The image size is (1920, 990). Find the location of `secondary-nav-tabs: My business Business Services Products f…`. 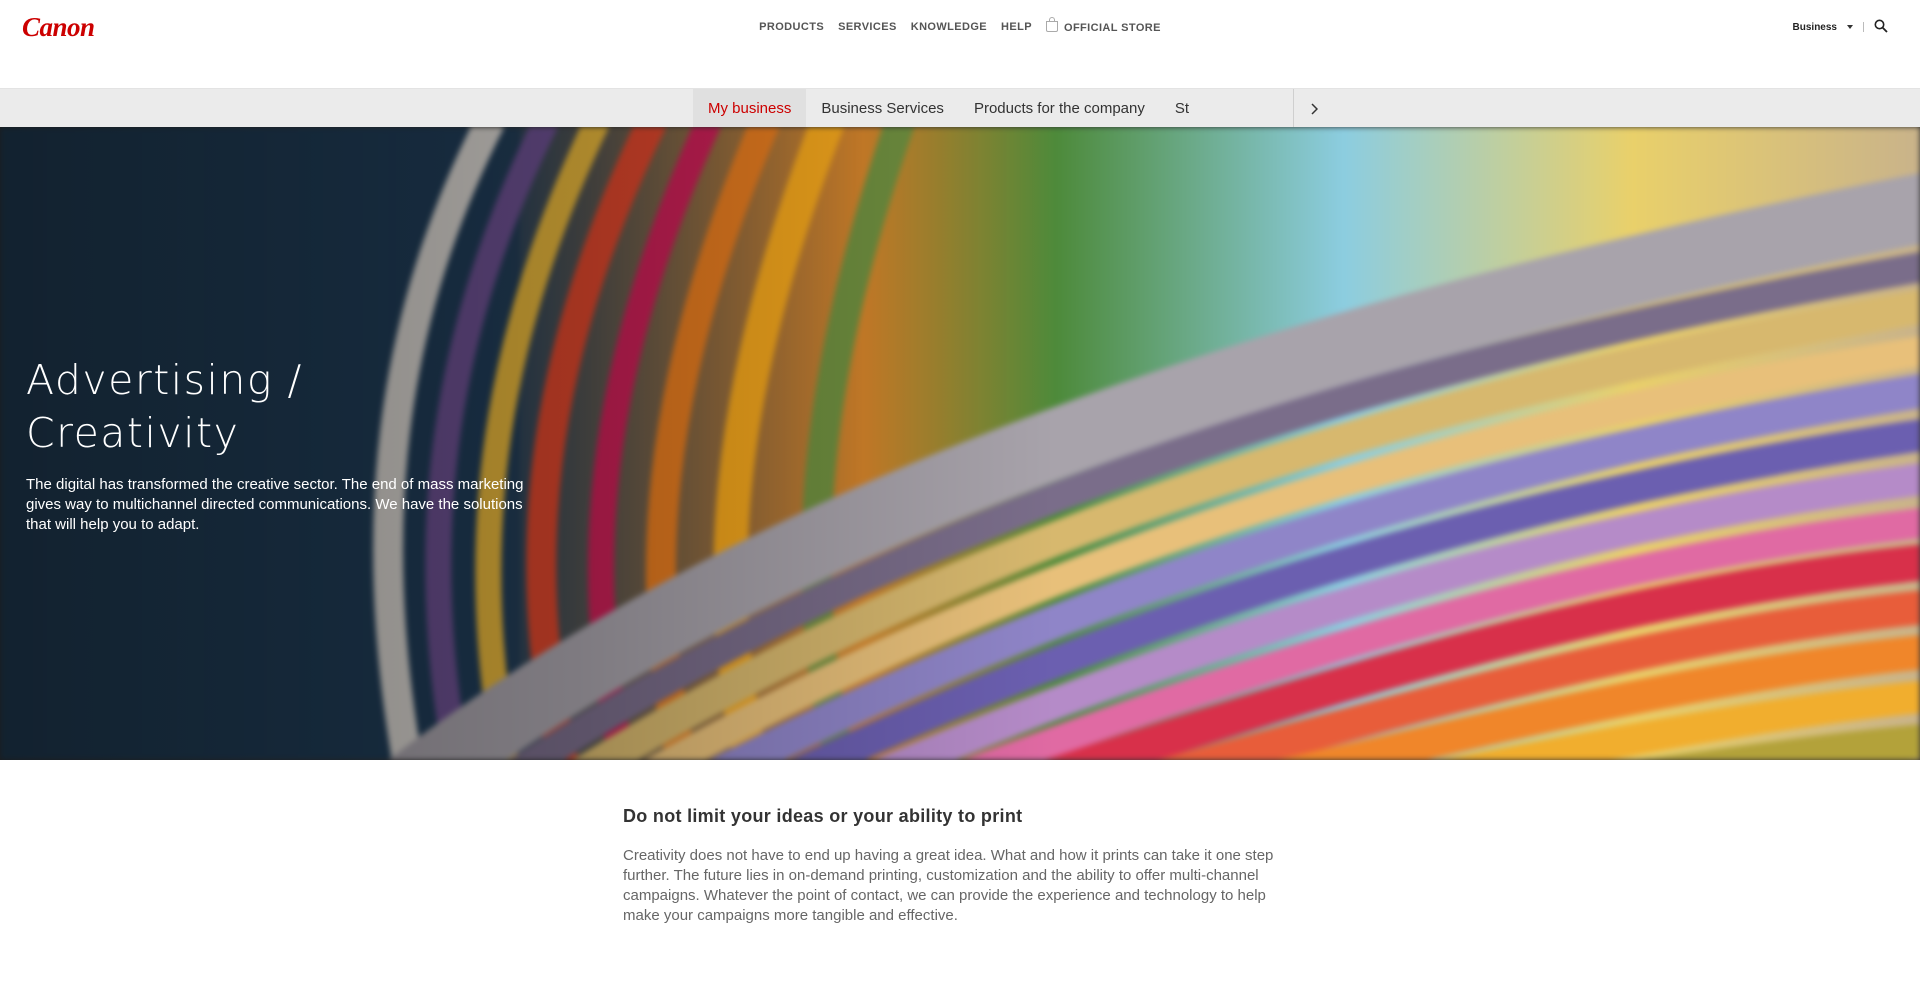

secondary-nav-tabs: My business Business Services Products f… is located at coordinates (993, 108).